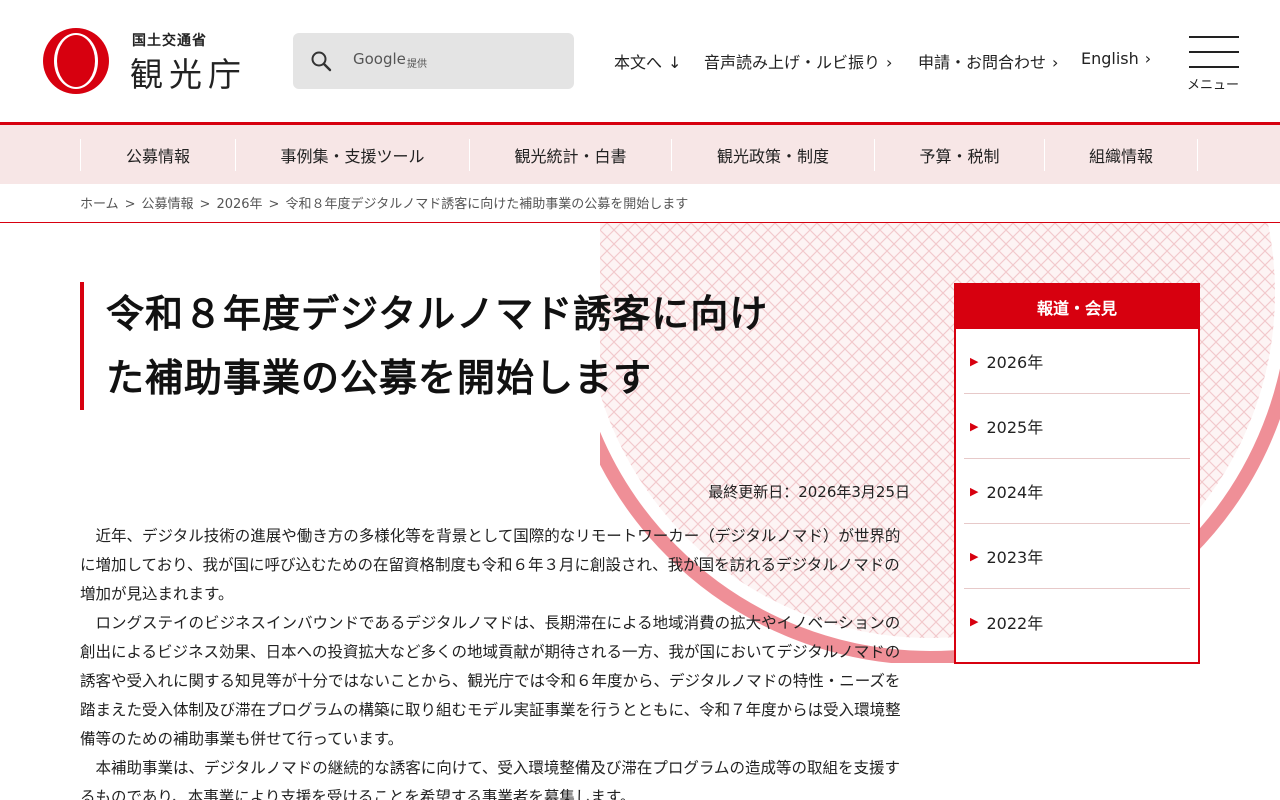 The image size is (1280, 800). Describe the element at coordinates (417, 64) in the screenshot. I see `search-provided-label: 提供` at that location.